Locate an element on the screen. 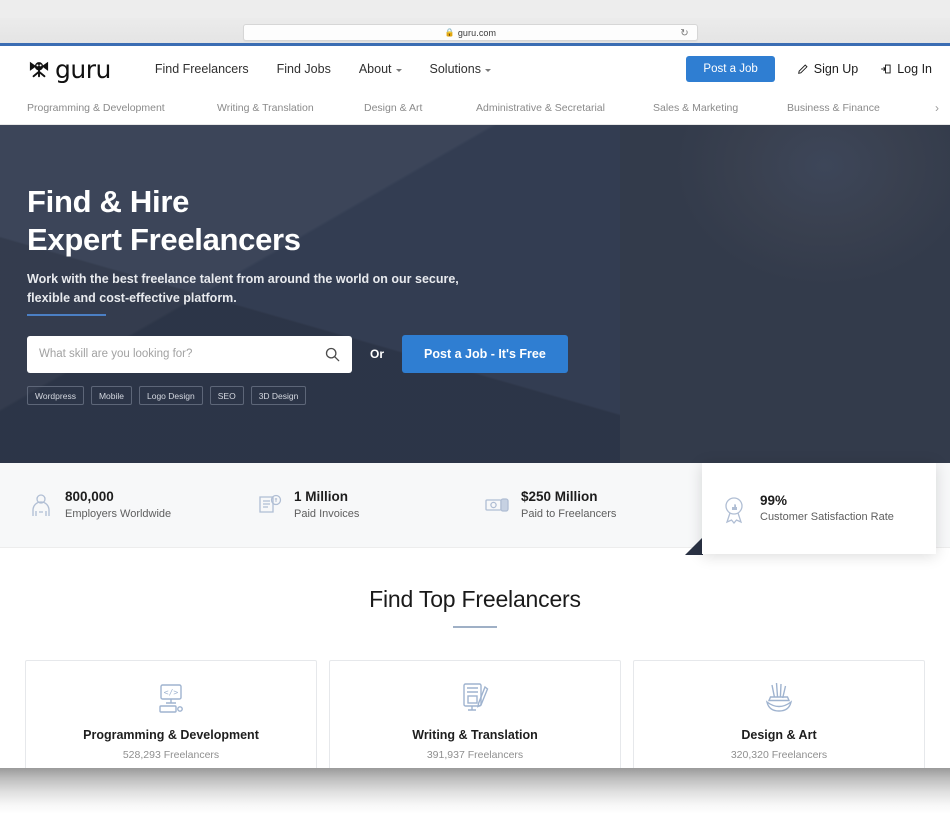 The image size is (950, 814). category-item-administrative: Administrative & Secretarial is located at coordinates (540, 108).